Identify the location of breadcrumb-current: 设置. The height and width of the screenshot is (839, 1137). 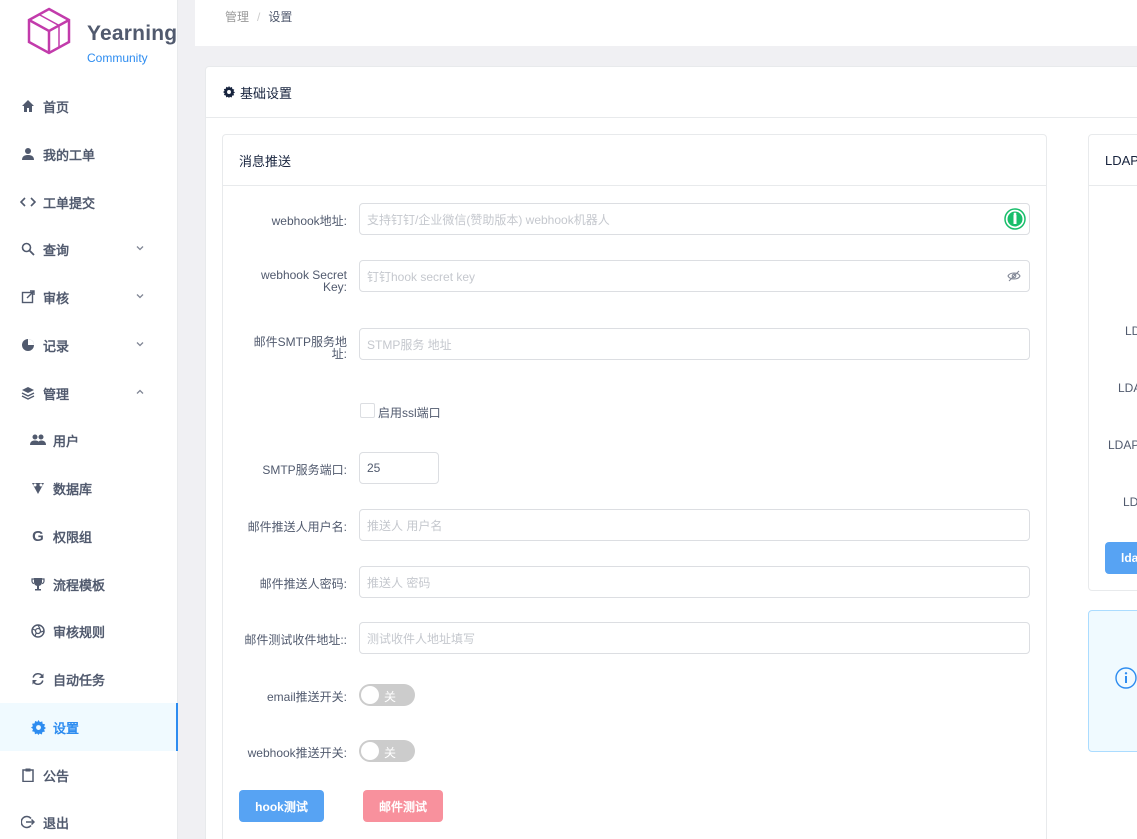
(280, 17).